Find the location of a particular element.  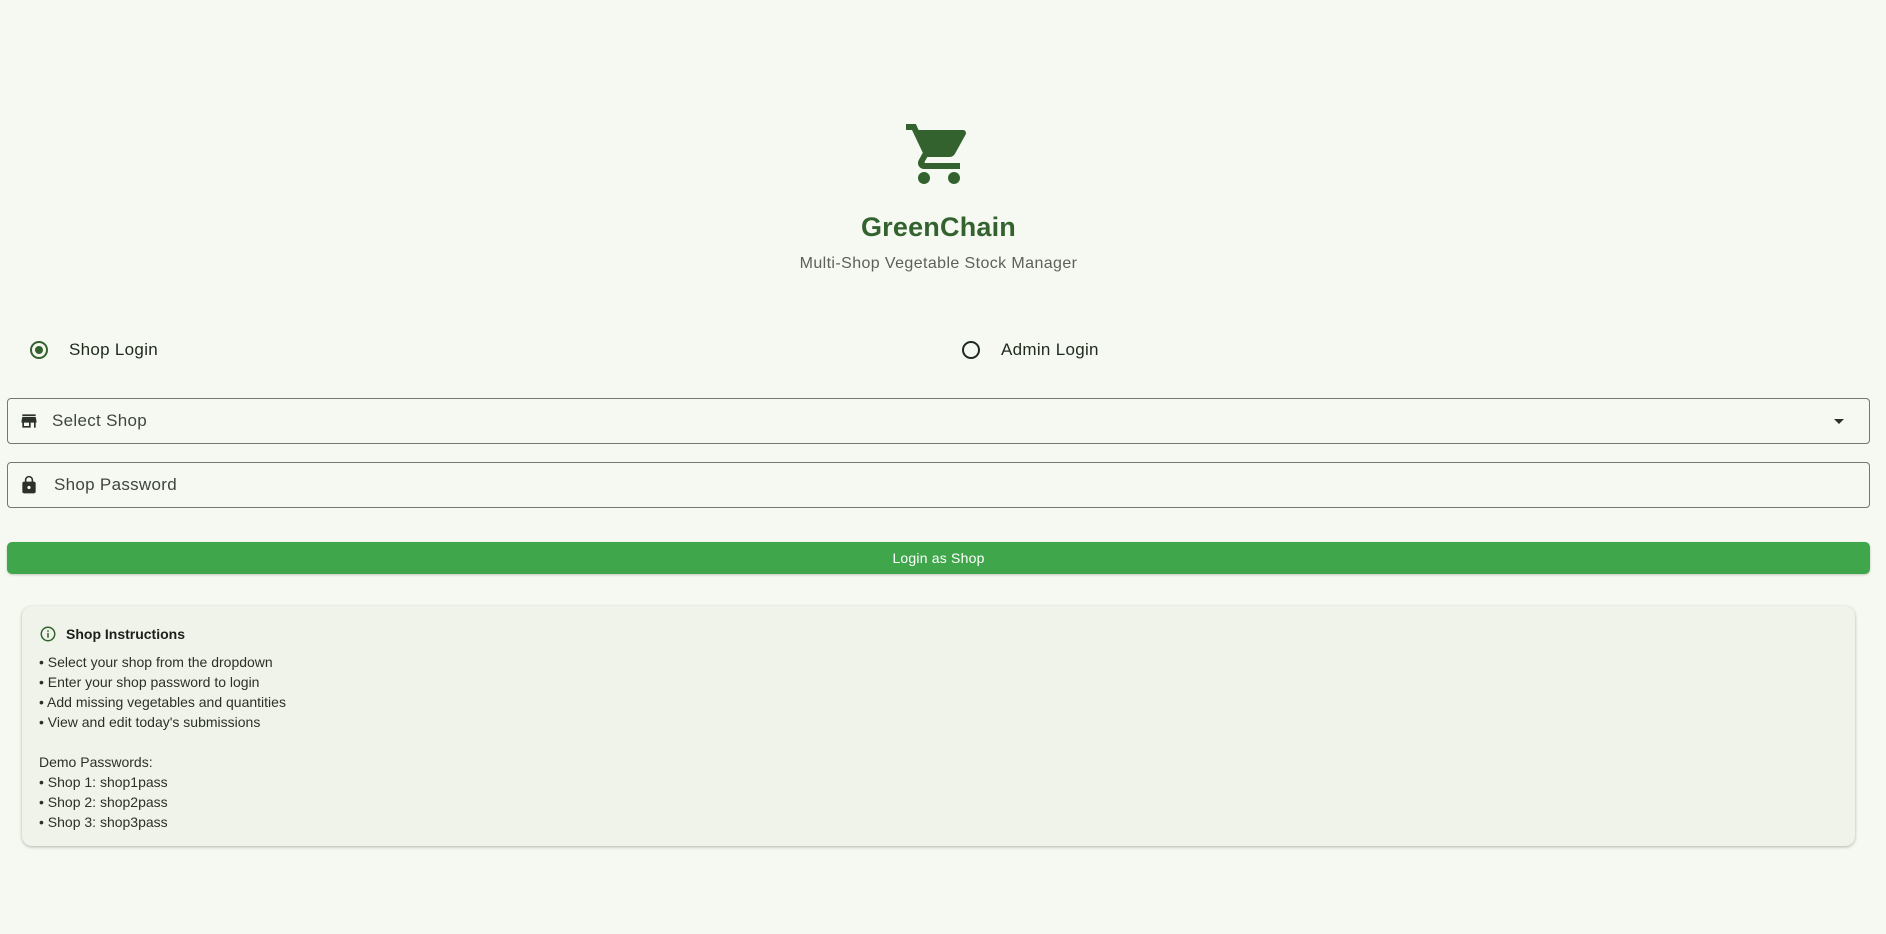

app-title: GreenChain is located at coordinates (938, 227).